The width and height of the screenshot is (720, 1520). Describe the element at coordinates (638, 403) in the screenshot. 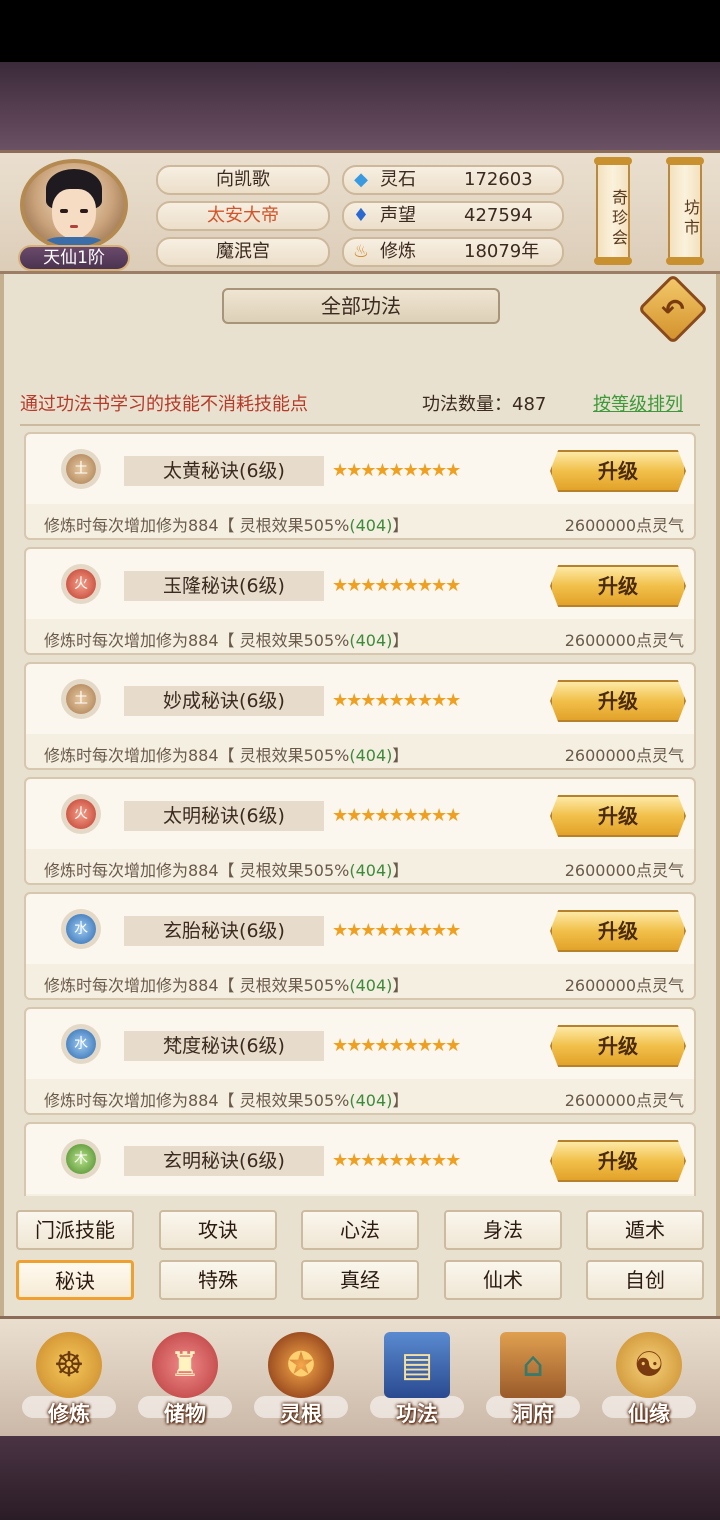

I see `sort-by-level-link: 按等级排列` at that location.